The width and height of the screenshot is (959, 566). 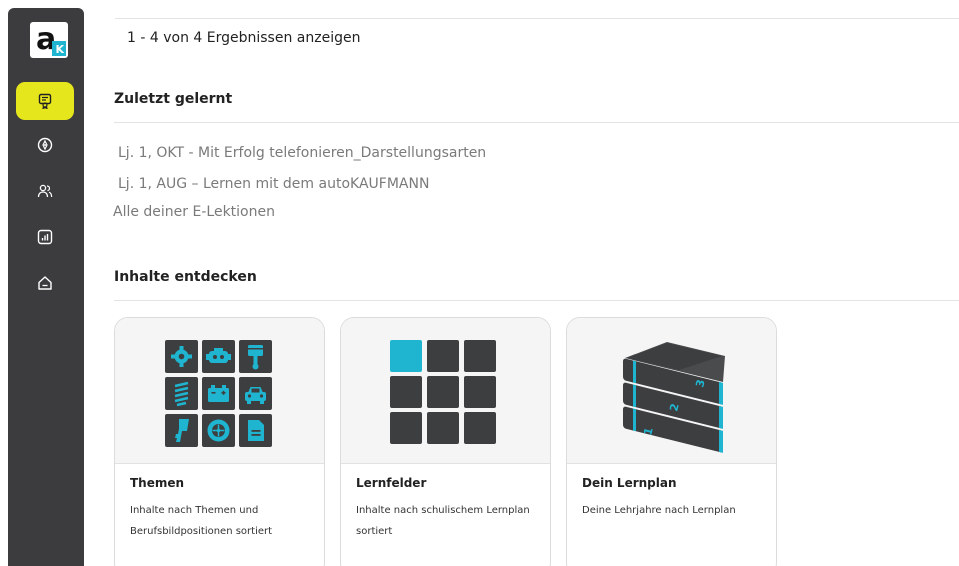 I want to click on books-icon: 1 2 3, so click(x=674, y=397).